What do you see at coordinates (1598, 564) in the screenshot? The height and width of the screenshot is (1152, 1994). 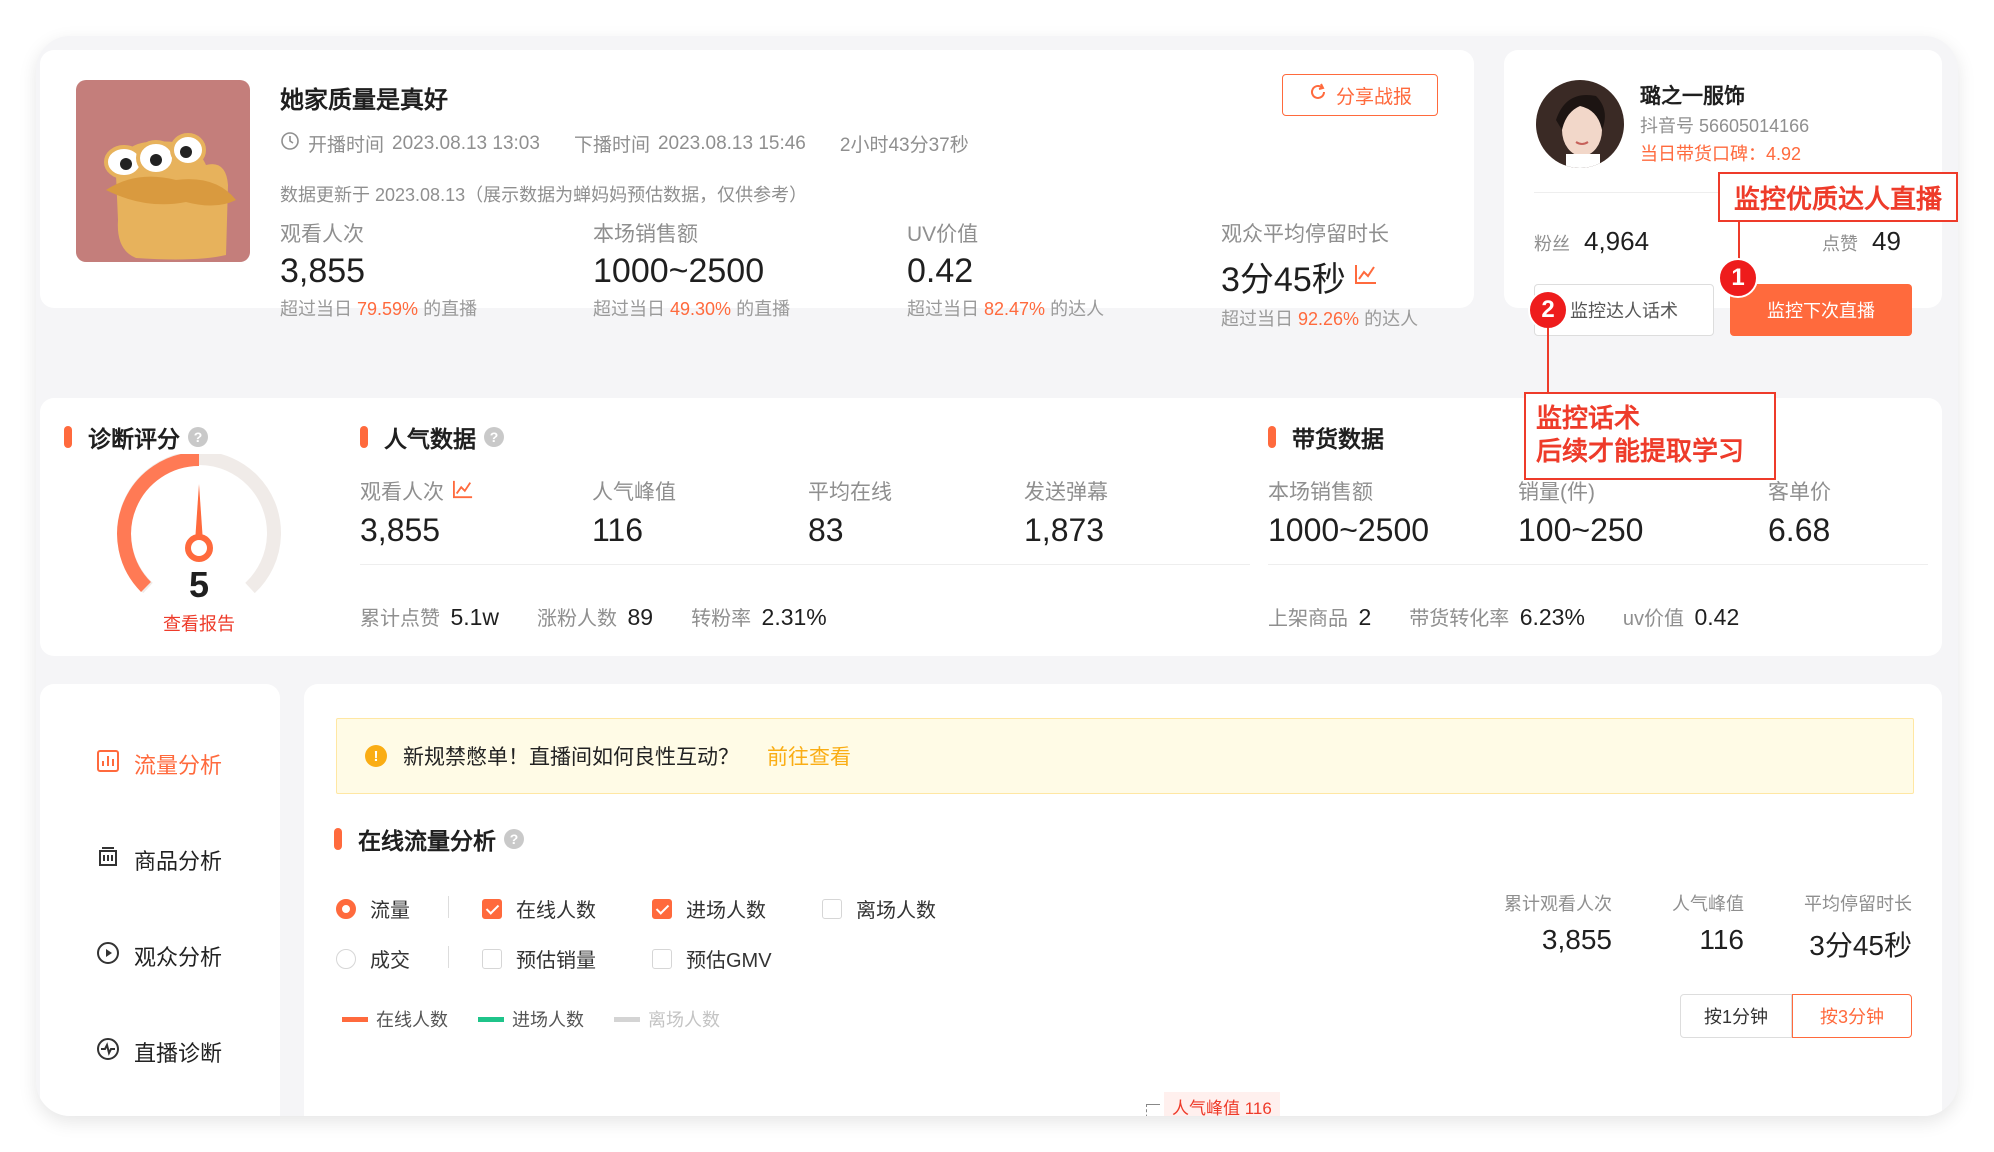 I see `sales-divider` at bounding box center [1598, 564].